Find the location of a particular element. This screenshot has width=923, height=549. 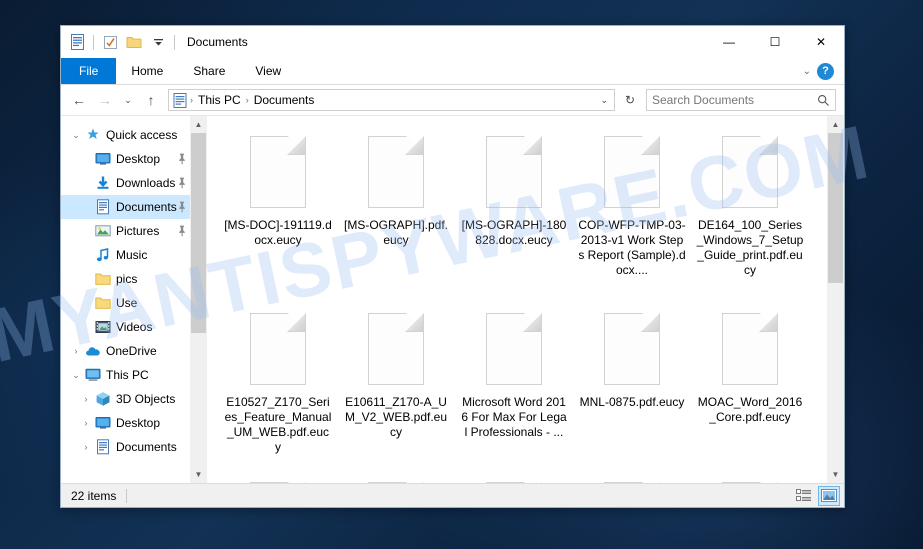

file-tile: [MS-OGRAPH].pdf.eucy is located at coordinates (396, 216).